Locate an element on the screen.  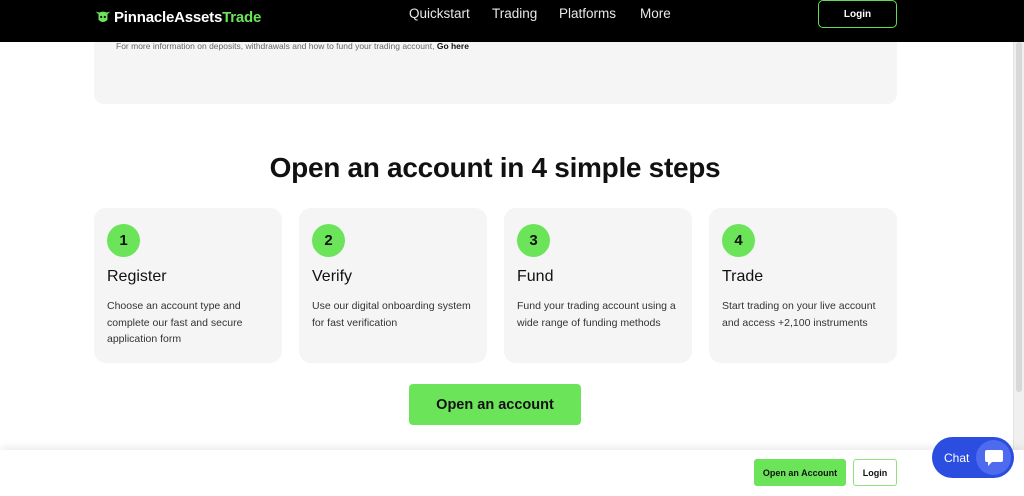
bottom-open-account-button: Open an Account is located at coordinates (800, 472).